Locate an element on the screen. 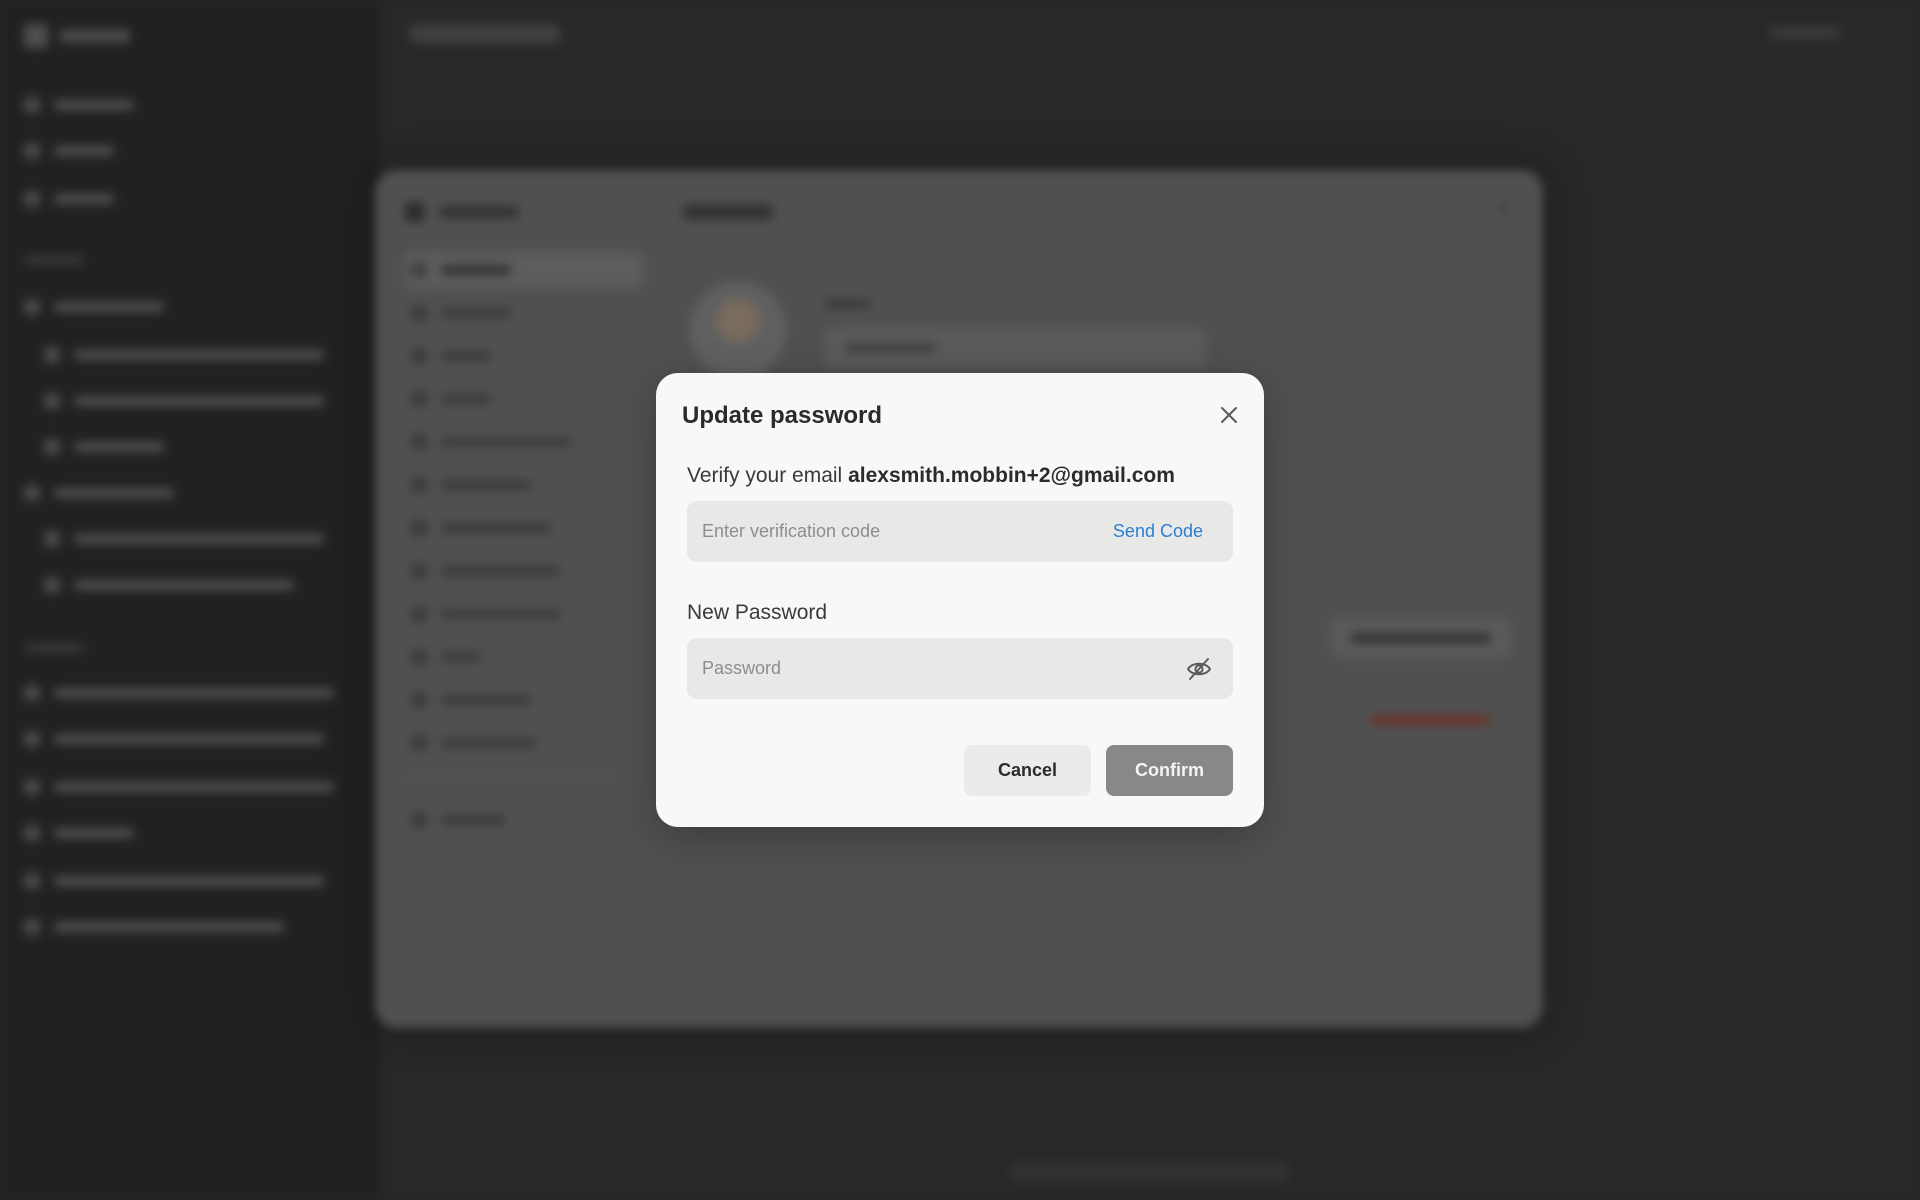  close-icon is located at coordinates (1229, 415).